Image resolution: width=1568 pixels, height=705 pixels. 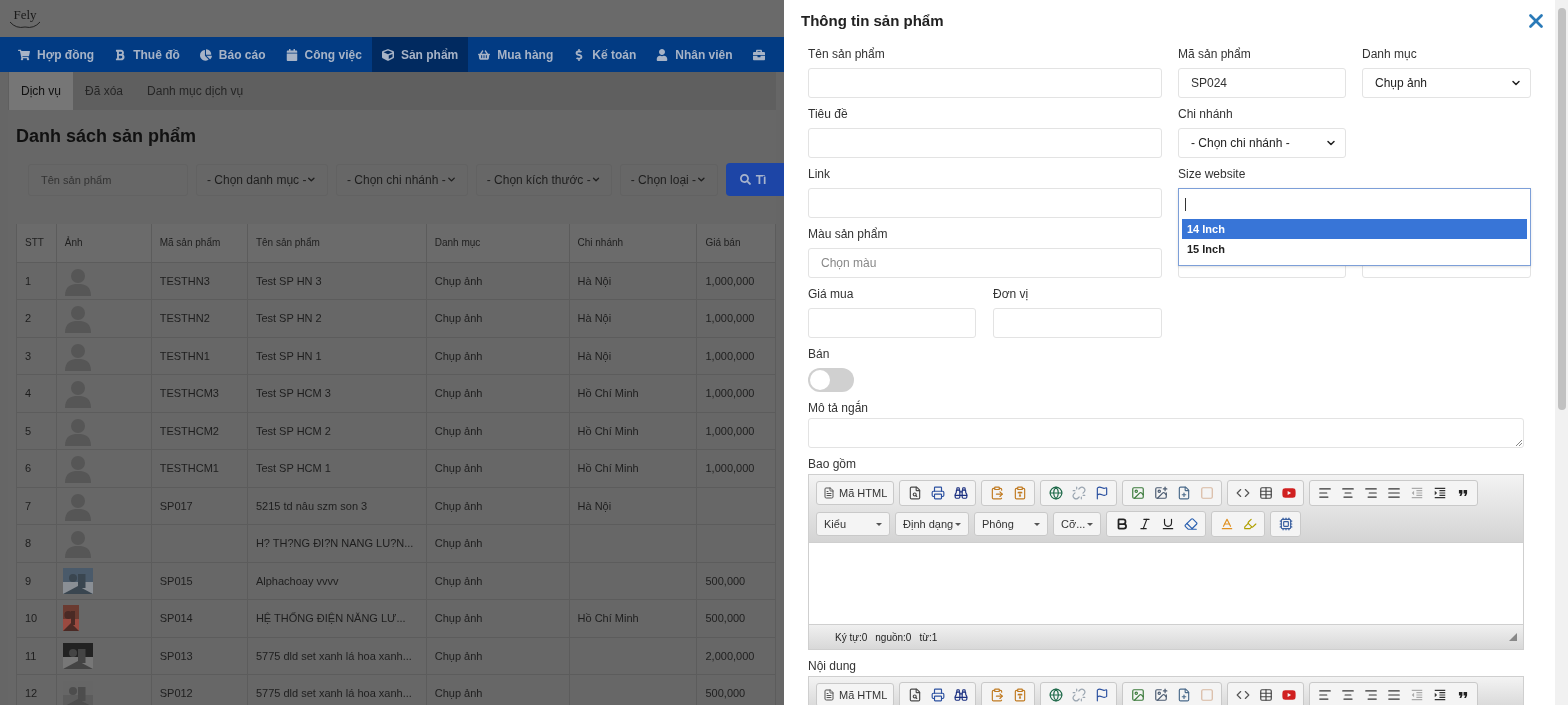 I want to click on table-cell: Test SP HN 1, so click(x=337, y=356).